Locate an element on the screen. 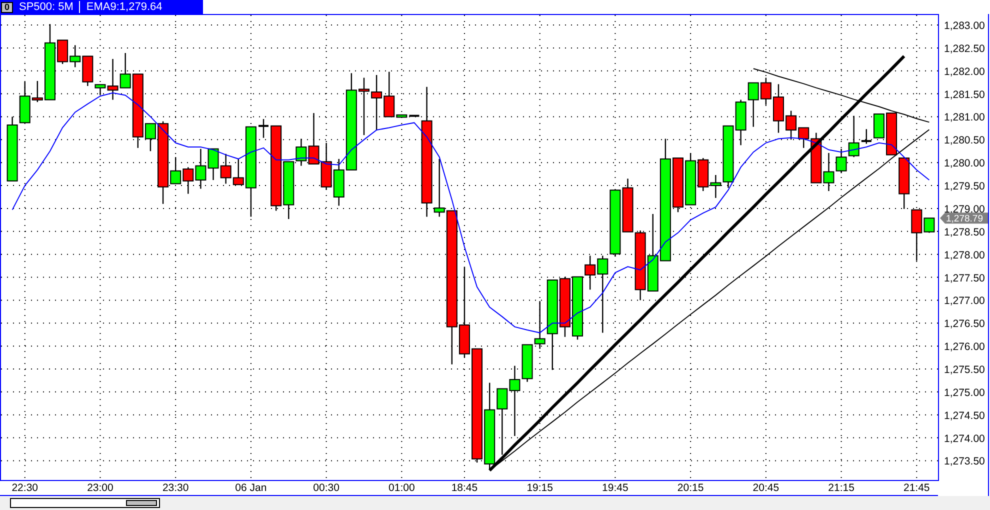 This screenshot has width=990, height=510. axis-label: 1,274.50 is located at coordinates (964, 416).